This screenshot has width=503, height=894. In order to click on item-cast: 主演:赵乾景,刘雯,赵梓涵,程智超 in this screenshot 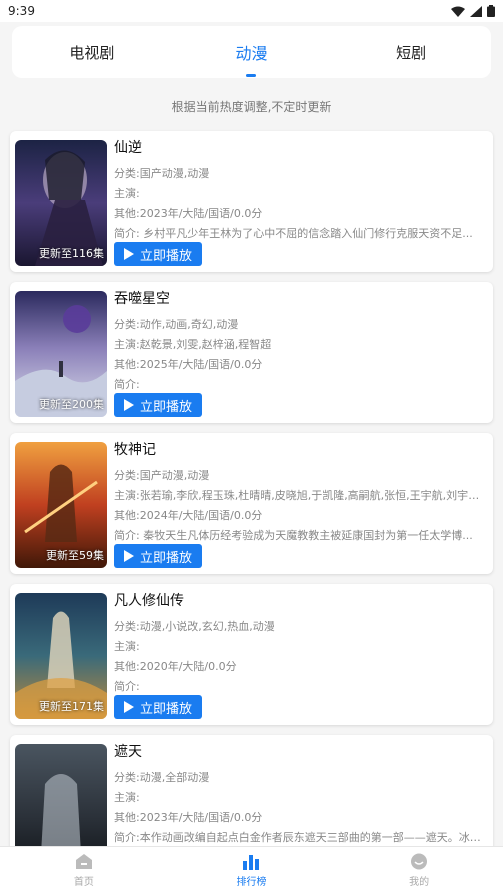, I will do `click(193, 344)`.